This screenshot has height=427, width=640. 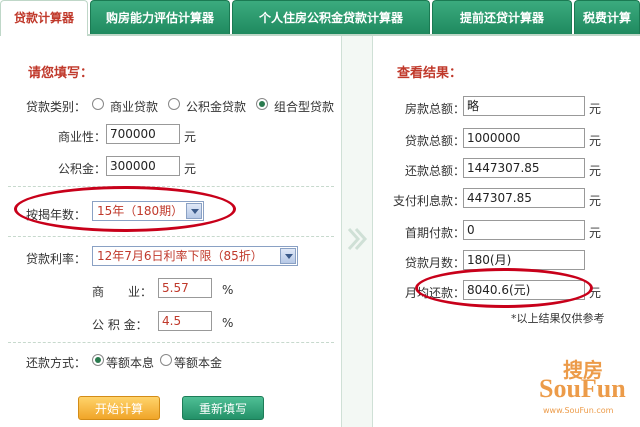 I want to click on total-price-label: 房款总额：, so click(x=435, y=109).